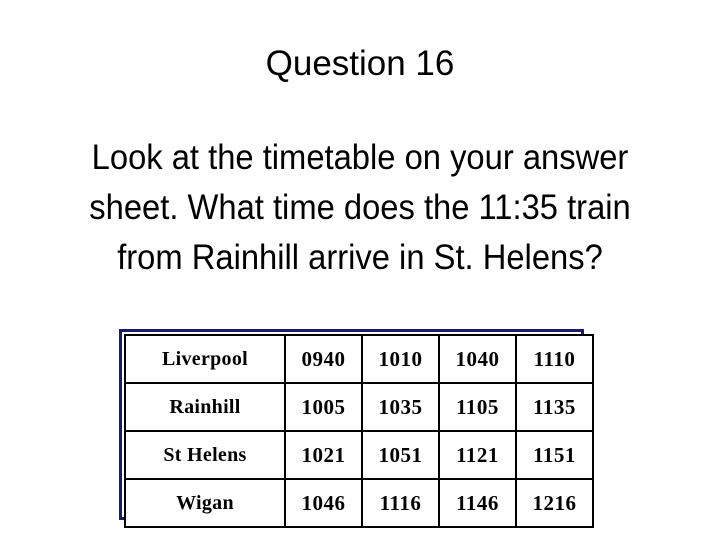  Describe the element at coordinates (400, 503) in the screenshot. I see `departure-time: 1116` at that location.